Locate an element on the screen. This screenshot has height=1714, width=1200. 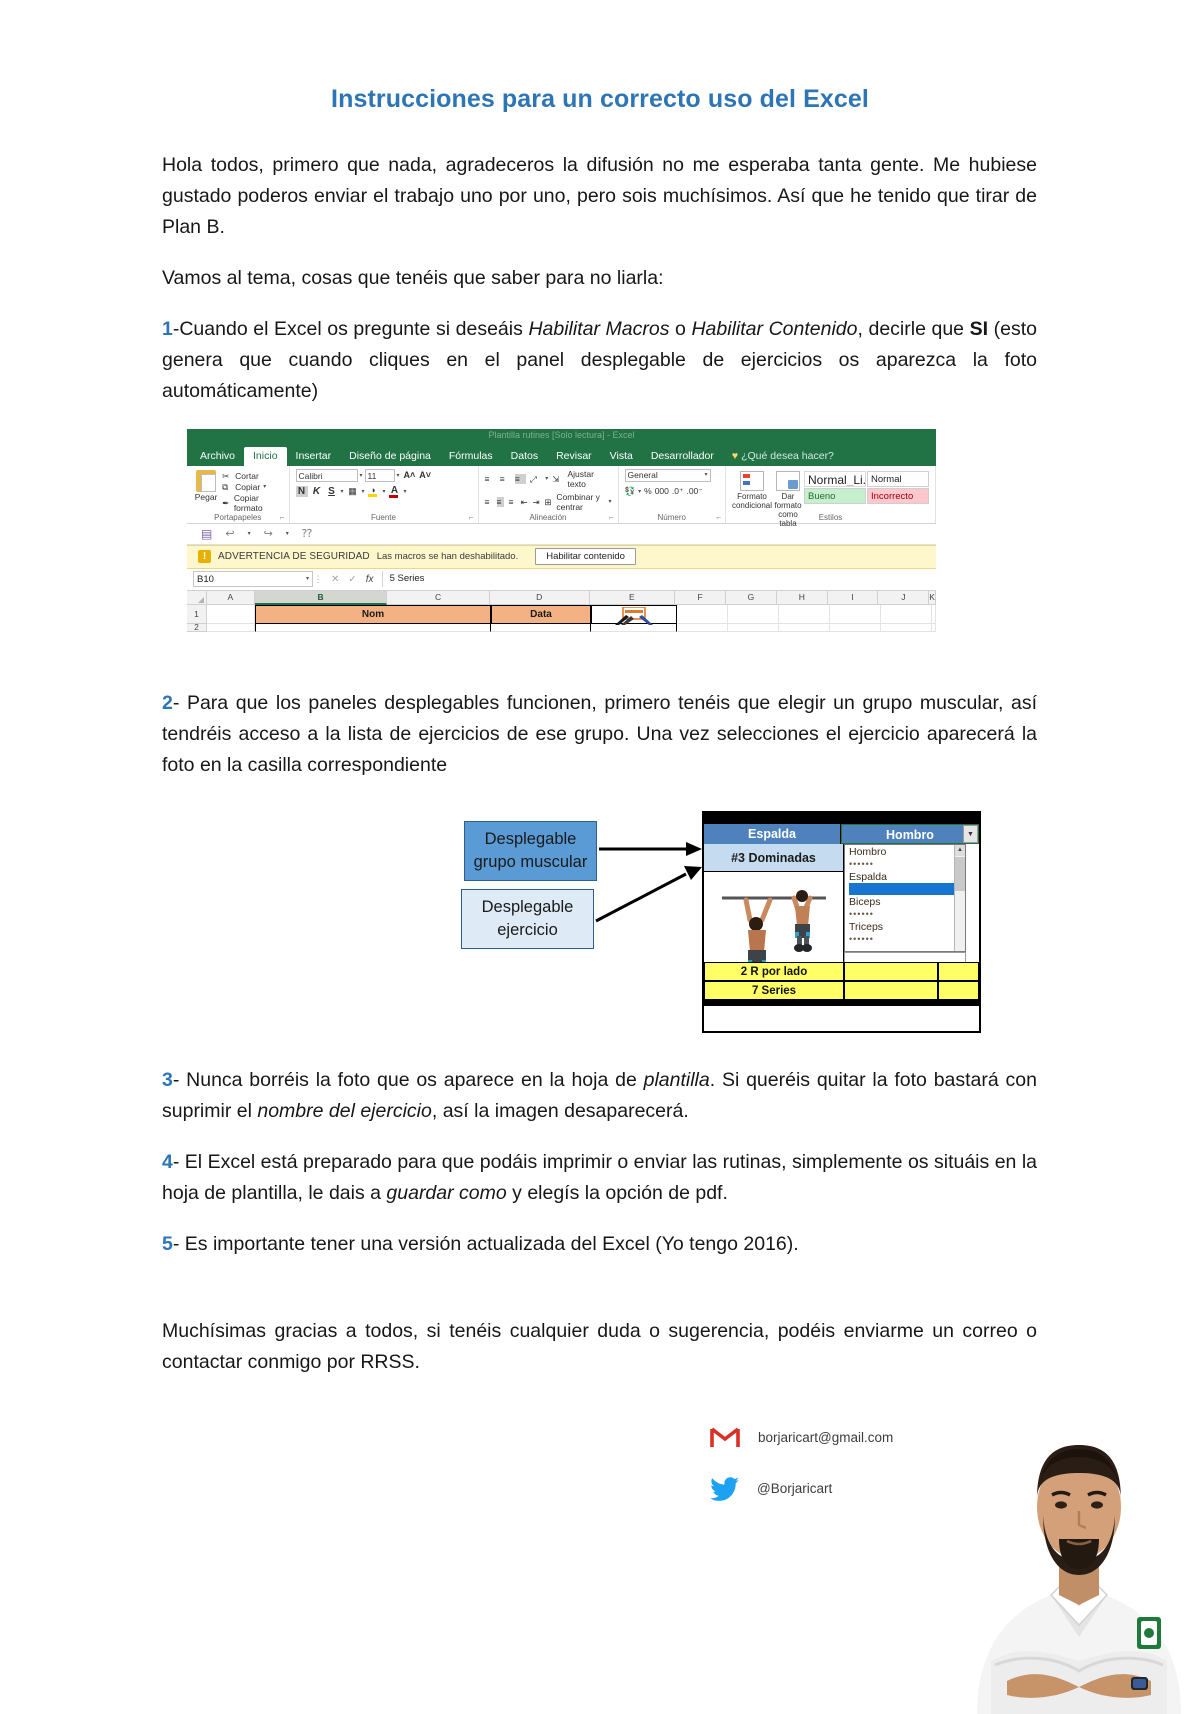
insert-function-icon: fx is located at coordinates (370, 579).